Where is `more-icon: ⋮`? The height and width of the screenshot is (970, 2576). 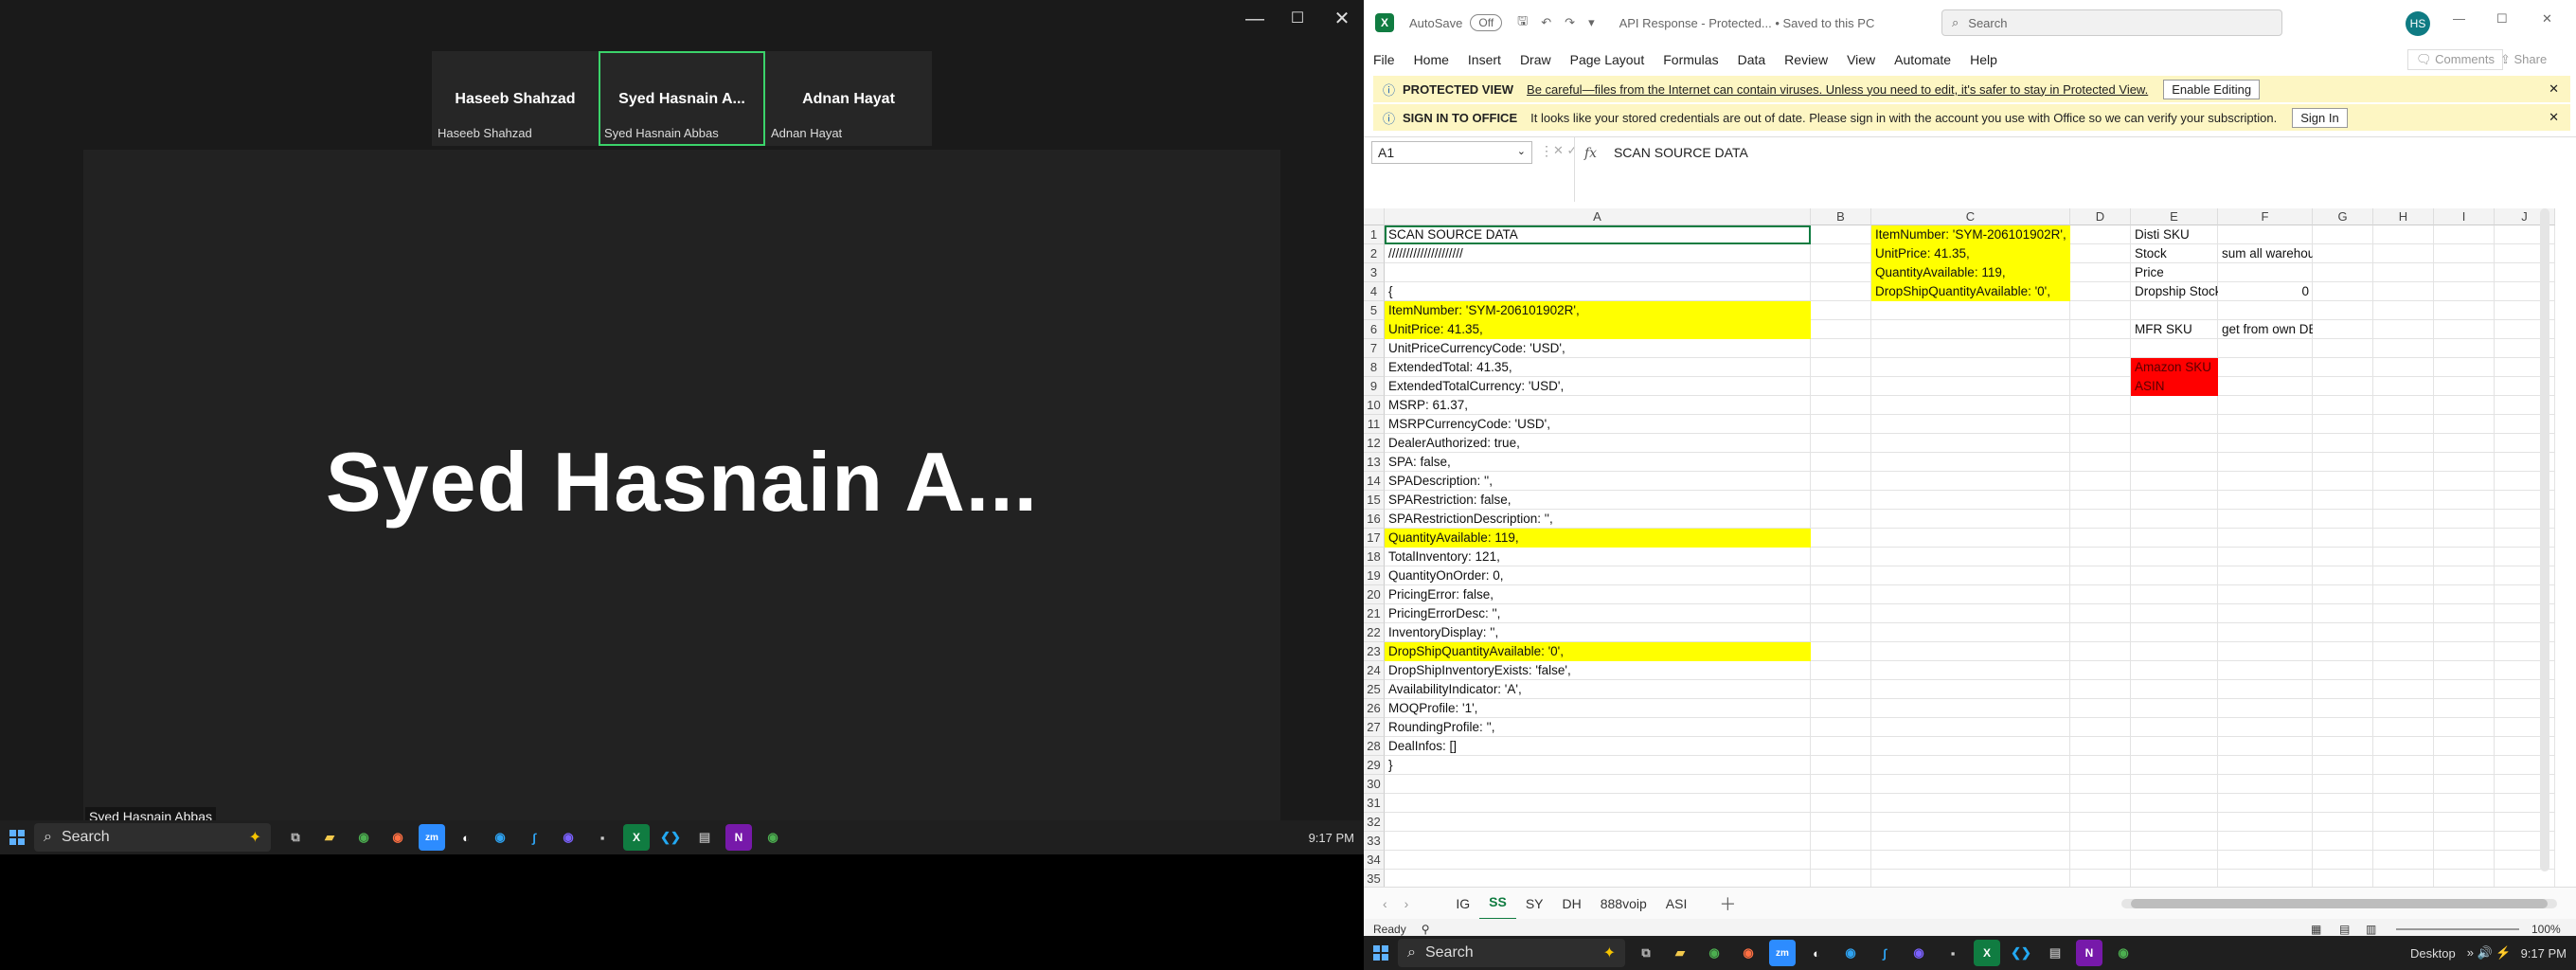 more-icon: ⋮ is located at coordinates (1546, 151).